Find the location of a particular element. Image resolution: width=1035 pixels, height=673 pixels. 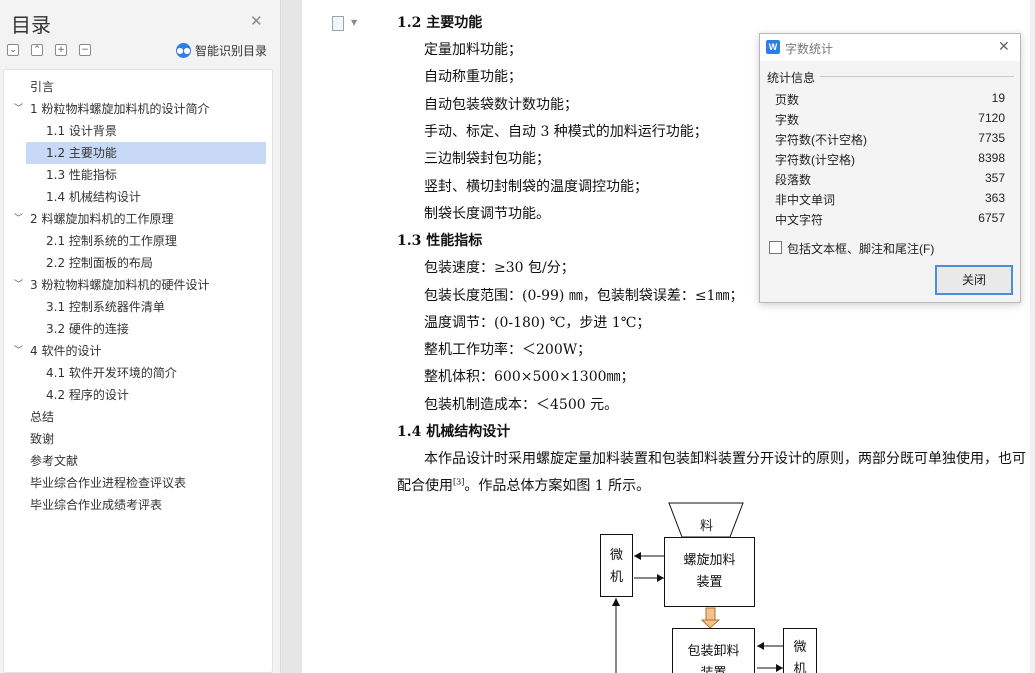

packer-text: 装置 is located at coordinates (713, 668).